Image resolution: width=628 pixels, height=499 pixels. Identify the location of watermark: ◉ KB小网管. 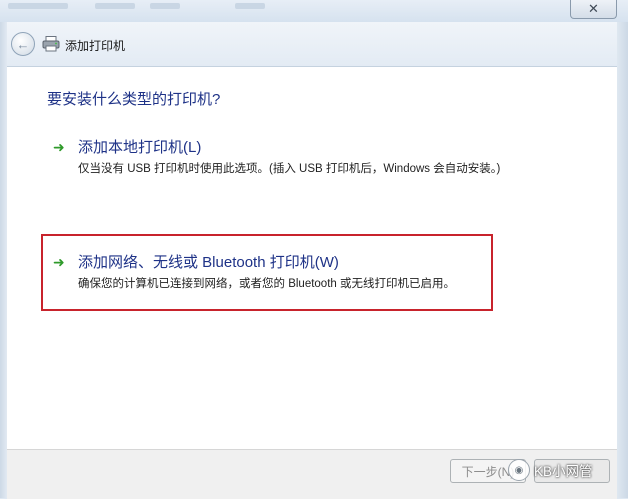
(562, 470).